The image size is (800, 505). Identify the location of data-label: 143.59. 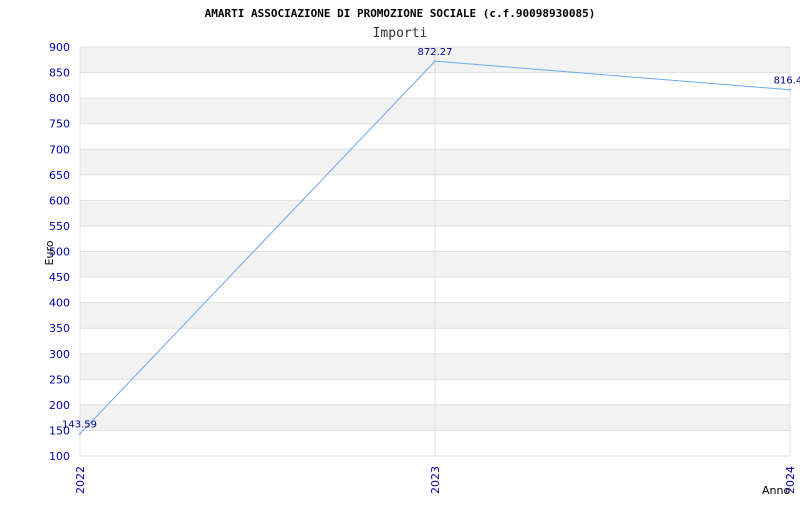
(79, 425).